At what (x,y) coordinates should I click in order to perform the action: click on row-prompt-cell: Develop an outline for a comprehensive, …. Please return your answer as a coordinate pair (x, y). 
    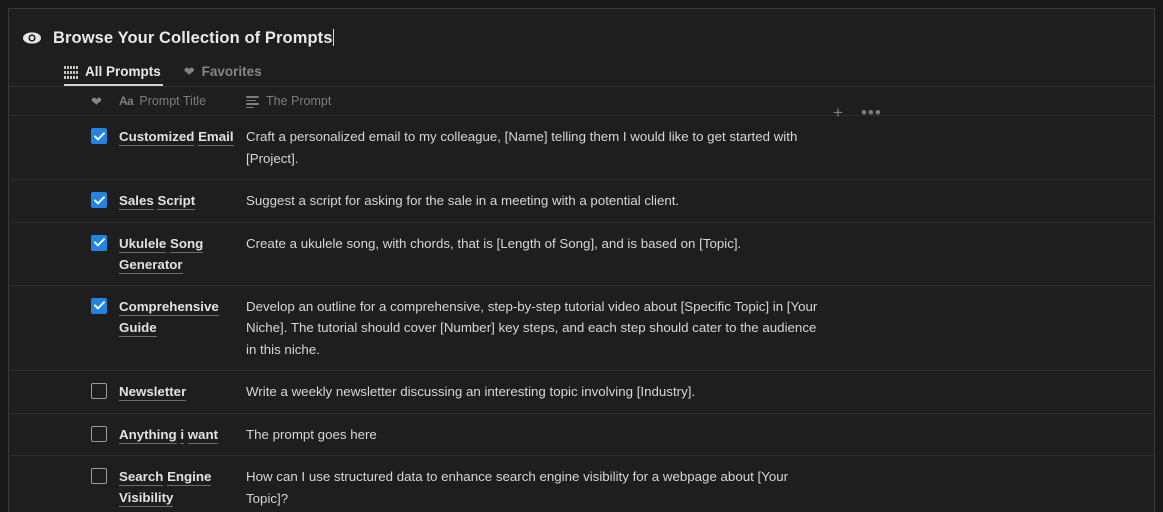
    Looking at the image, I should click on (699, 328).